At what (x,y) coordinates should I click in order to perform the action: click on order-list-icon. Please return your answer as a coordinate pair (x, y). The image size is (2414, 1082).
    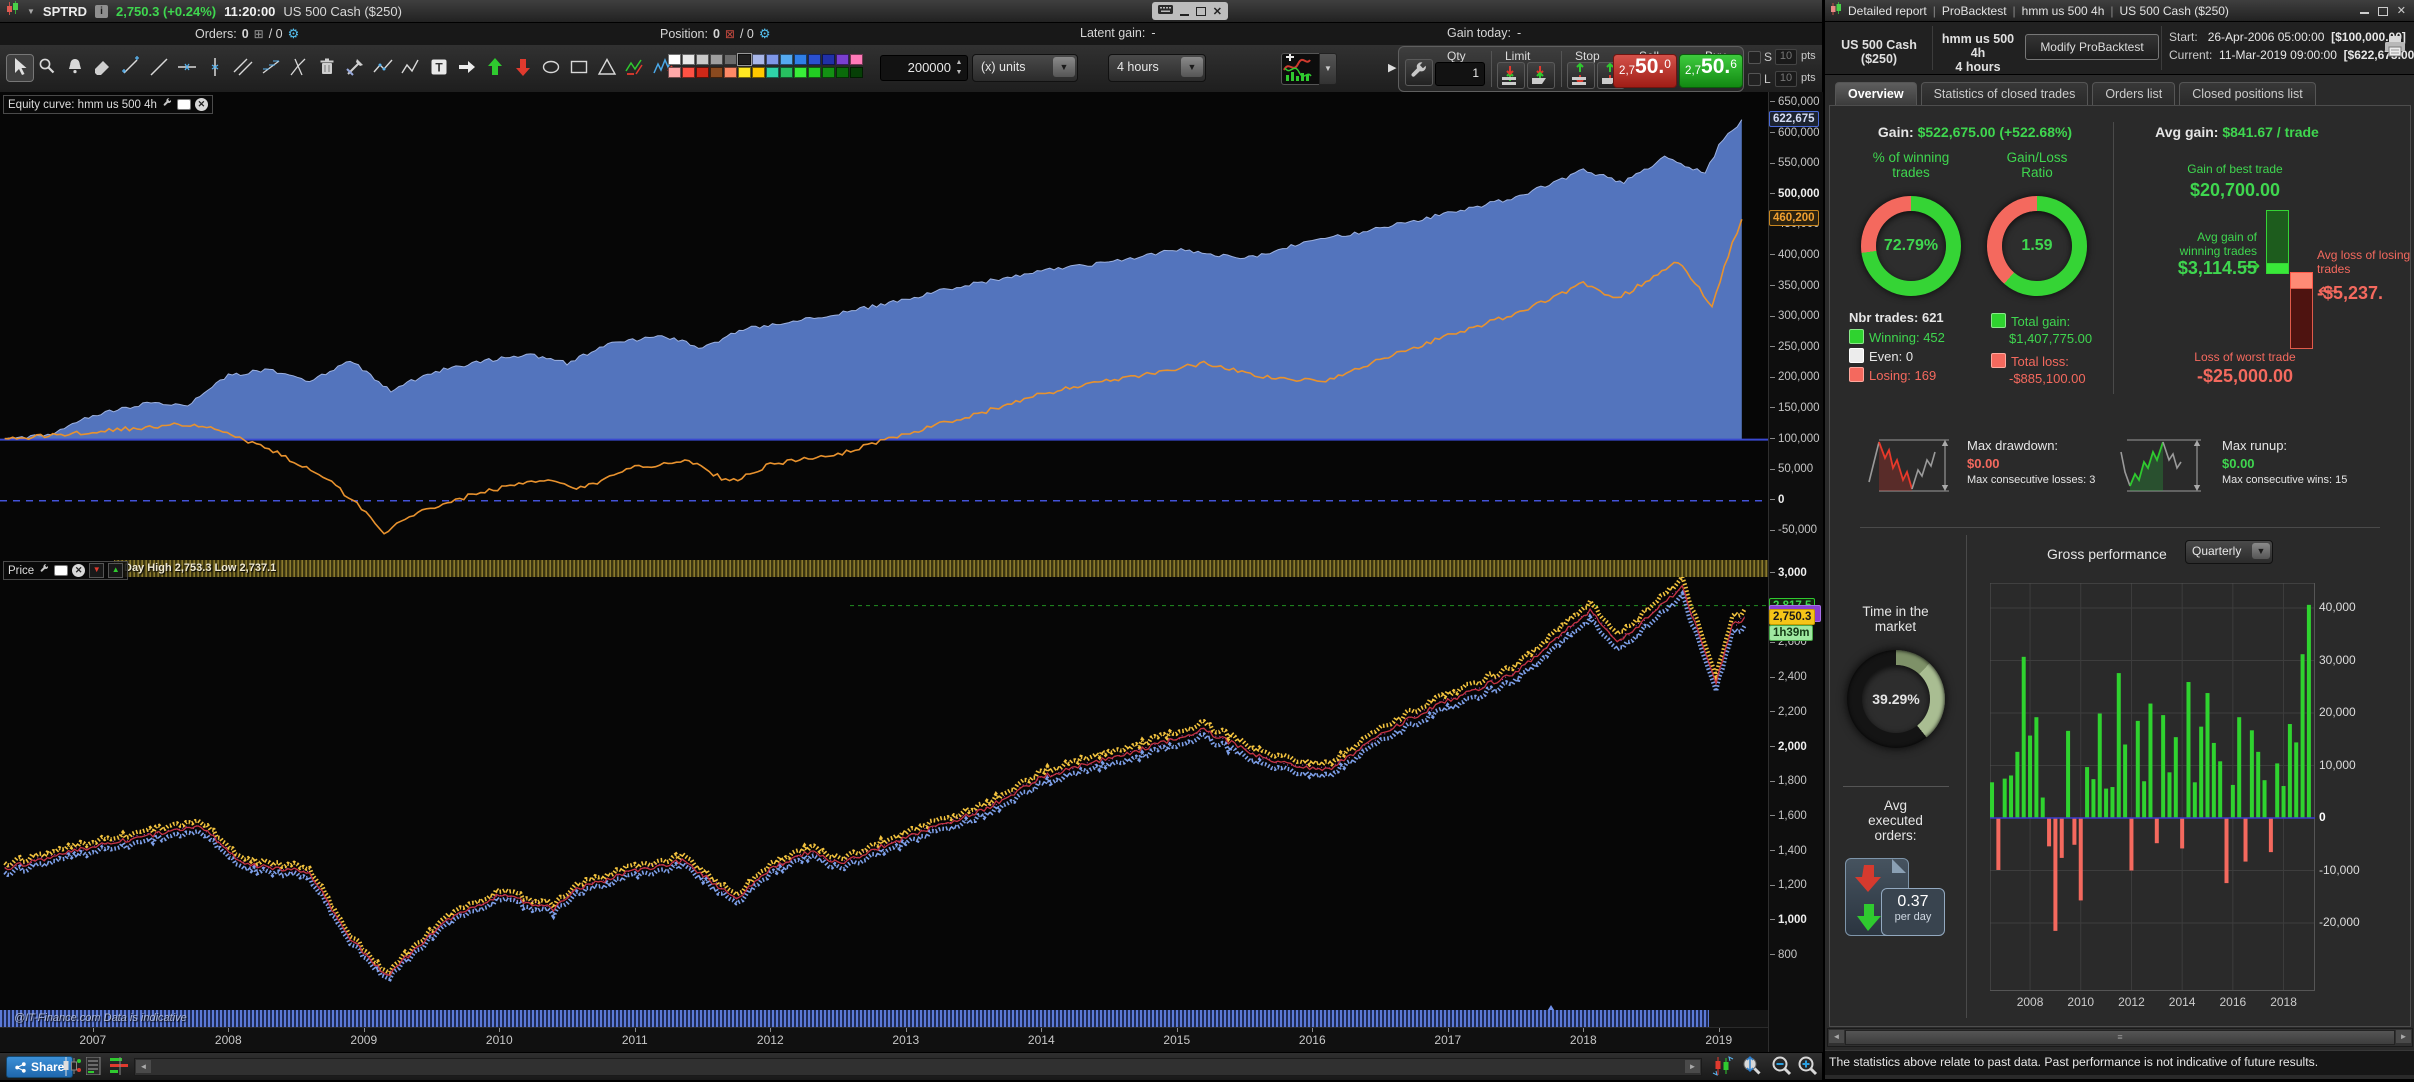
    Looking at the image, I should click on (93, 1068).